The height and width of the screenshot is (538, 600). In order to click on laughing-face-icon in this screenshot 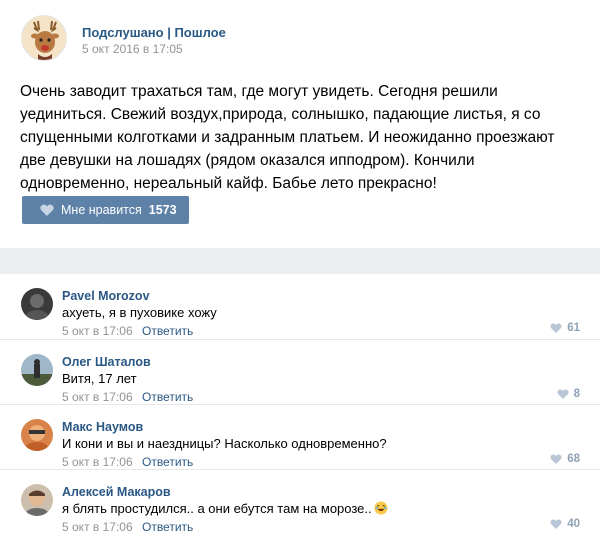, I will do `click(381, 508)`.